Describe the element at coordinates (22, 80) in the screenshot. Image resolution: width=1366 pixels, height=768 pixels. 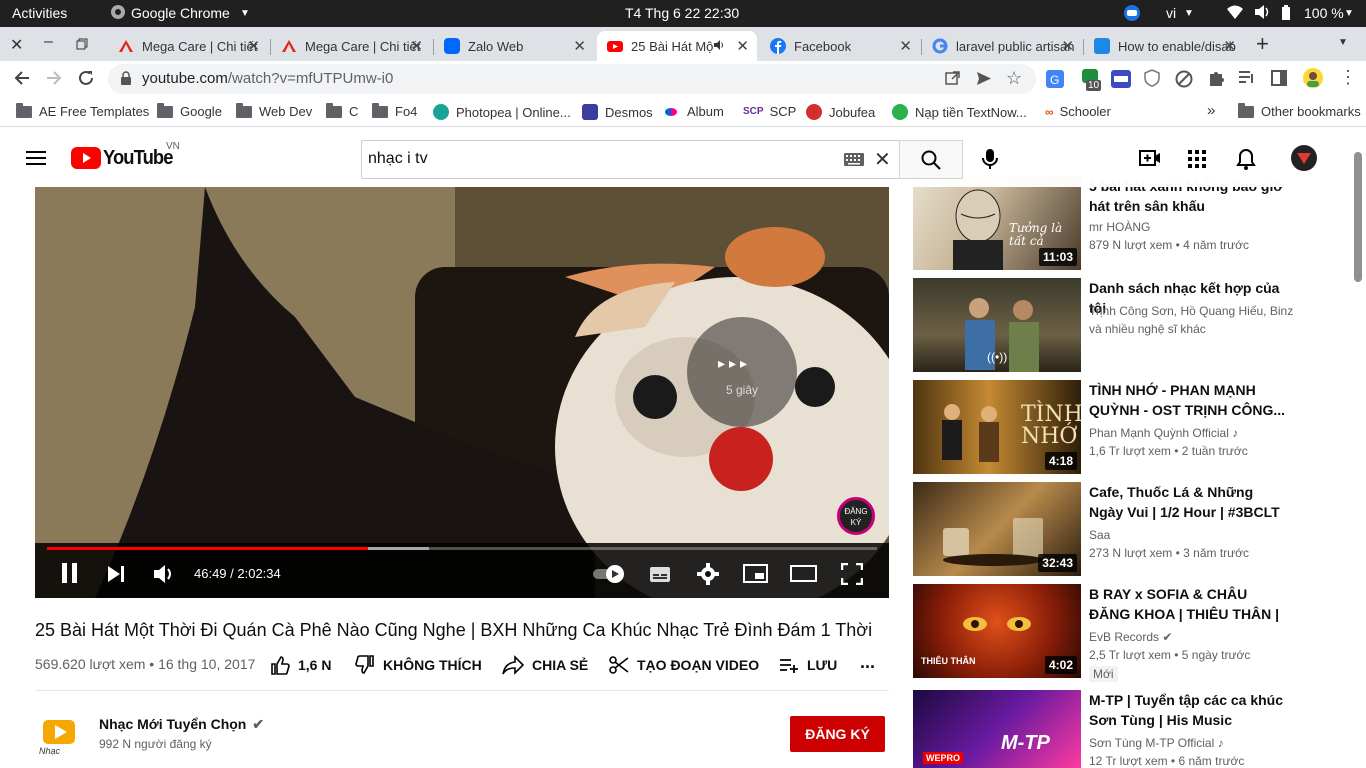
I see `back-icon` at that location.